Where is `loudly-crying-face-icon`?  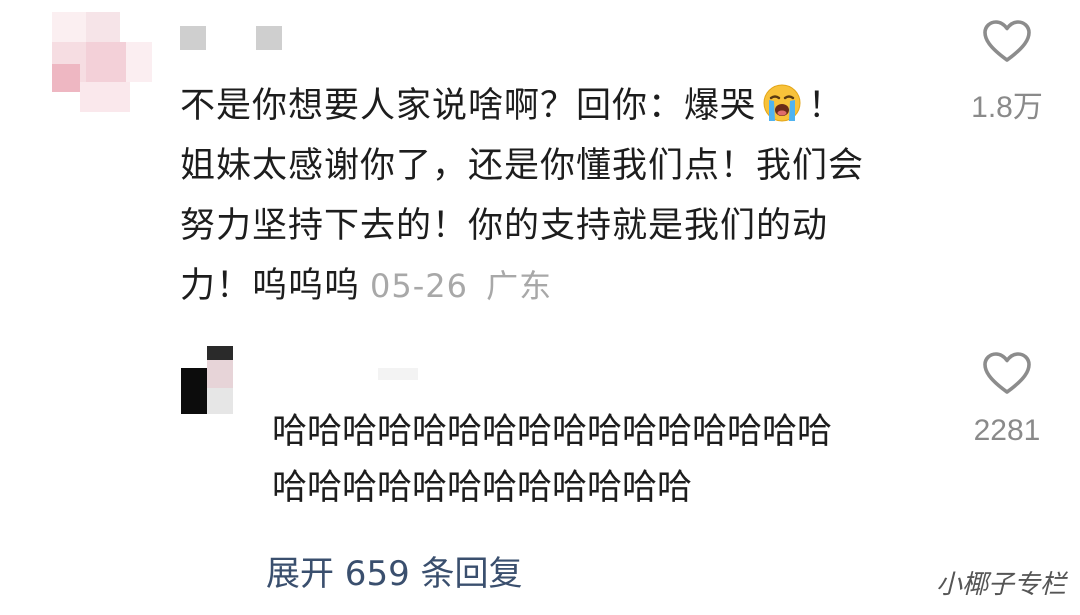 loudly-crying-face-icon is located at coordinates (782, 102).